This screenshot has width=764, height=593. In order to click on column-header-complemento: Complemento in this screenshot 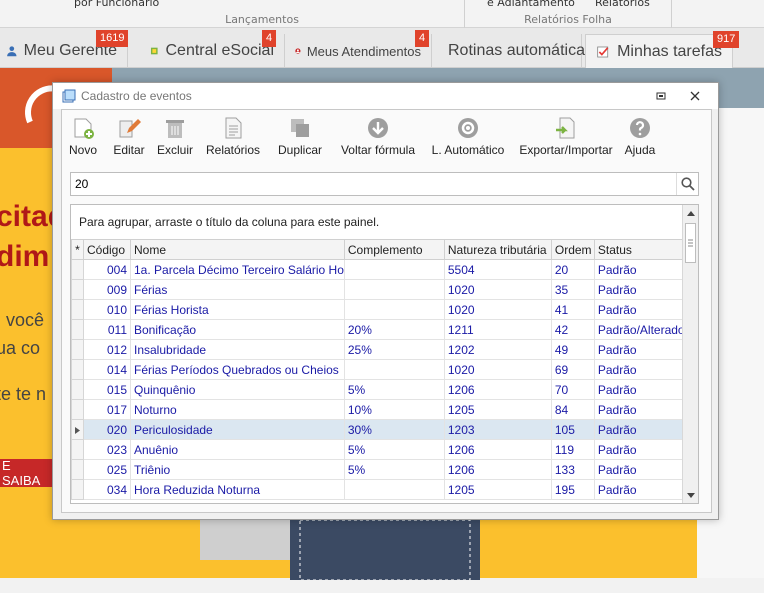, I will do `click(394, 249)`.